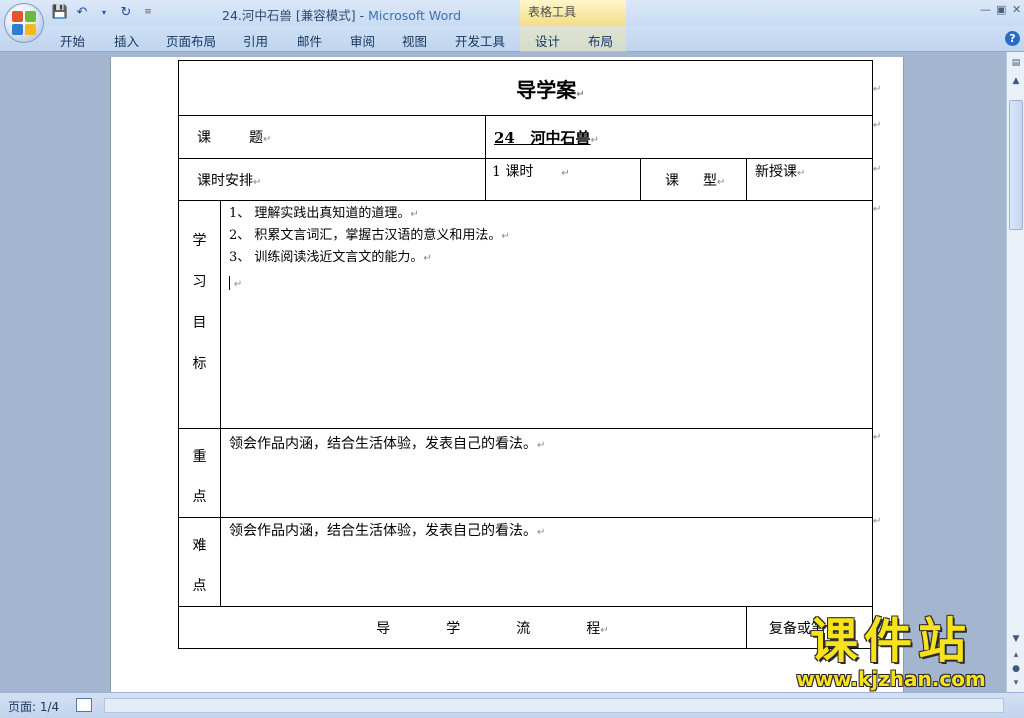  I want to click on key-label-char: 重, so click(199, 457).